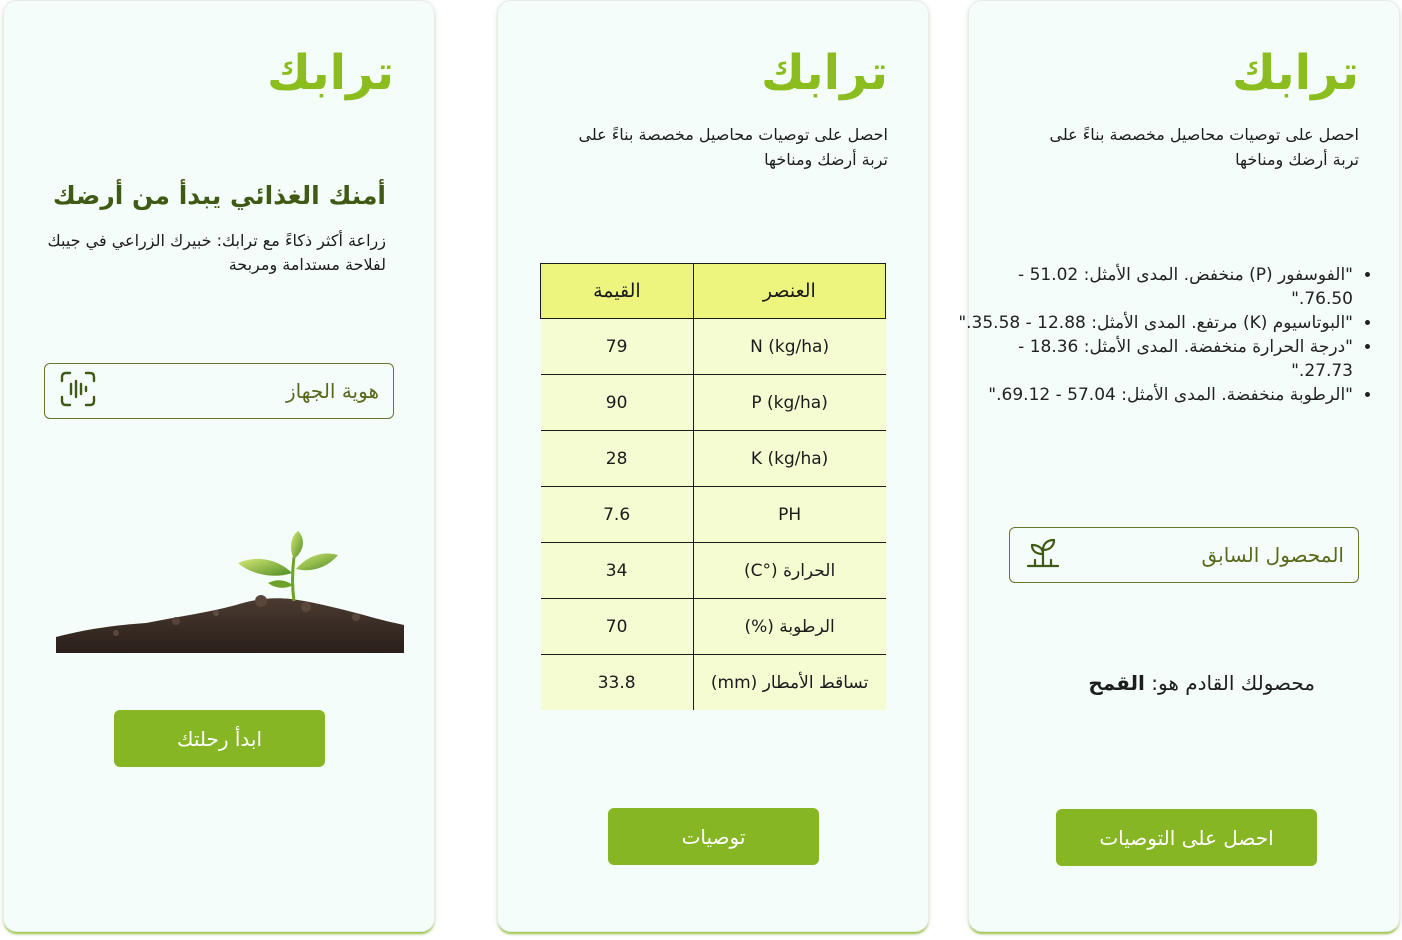 The image size is (1402, 940). Describe the element at coordinates (617, 570) in the screenshot. I see `value-cell: 34` at that location.